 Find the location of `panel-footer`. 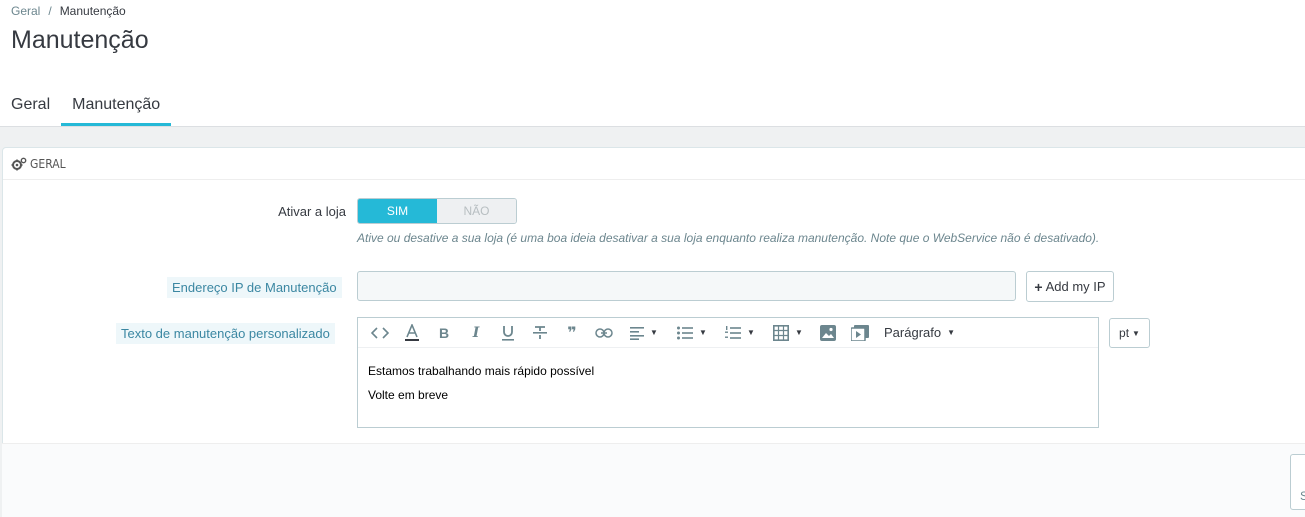

panel-footer is located at coordinates (653, 480).